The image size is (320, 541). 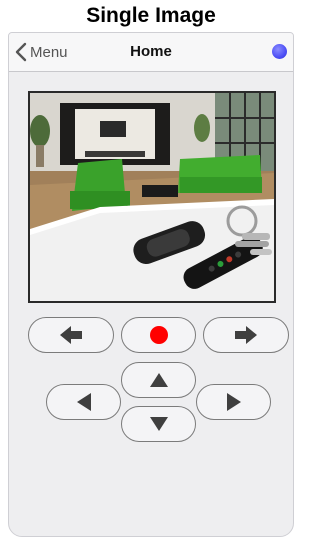 I want to click on tilt-up-button, so click(x=158, y=380).